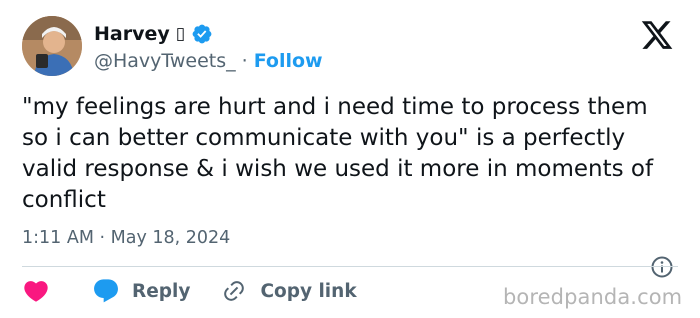 The height and width of the screenshot is (318, 700). Describe the element at coordinates (52, 46) in the screenshot. I see `avatar` at that location.